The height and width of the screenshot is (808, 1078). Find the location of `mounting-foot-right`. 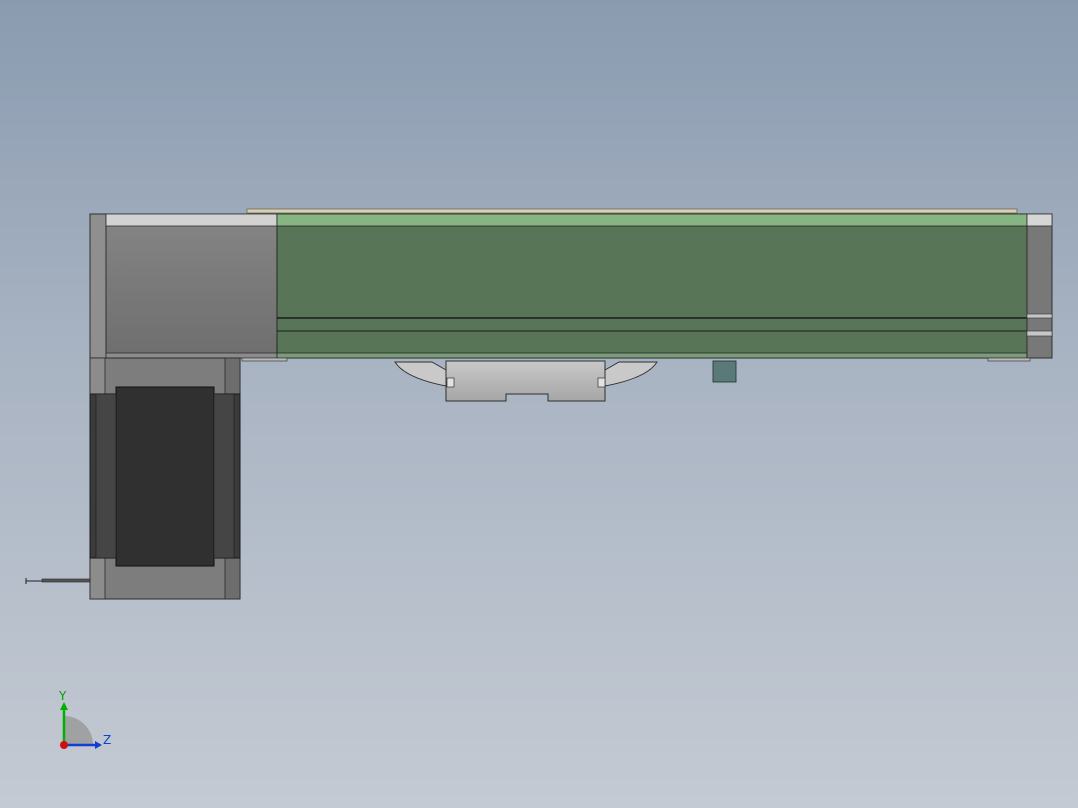

mounting-foot-right is located at coordinates (1009, 359).